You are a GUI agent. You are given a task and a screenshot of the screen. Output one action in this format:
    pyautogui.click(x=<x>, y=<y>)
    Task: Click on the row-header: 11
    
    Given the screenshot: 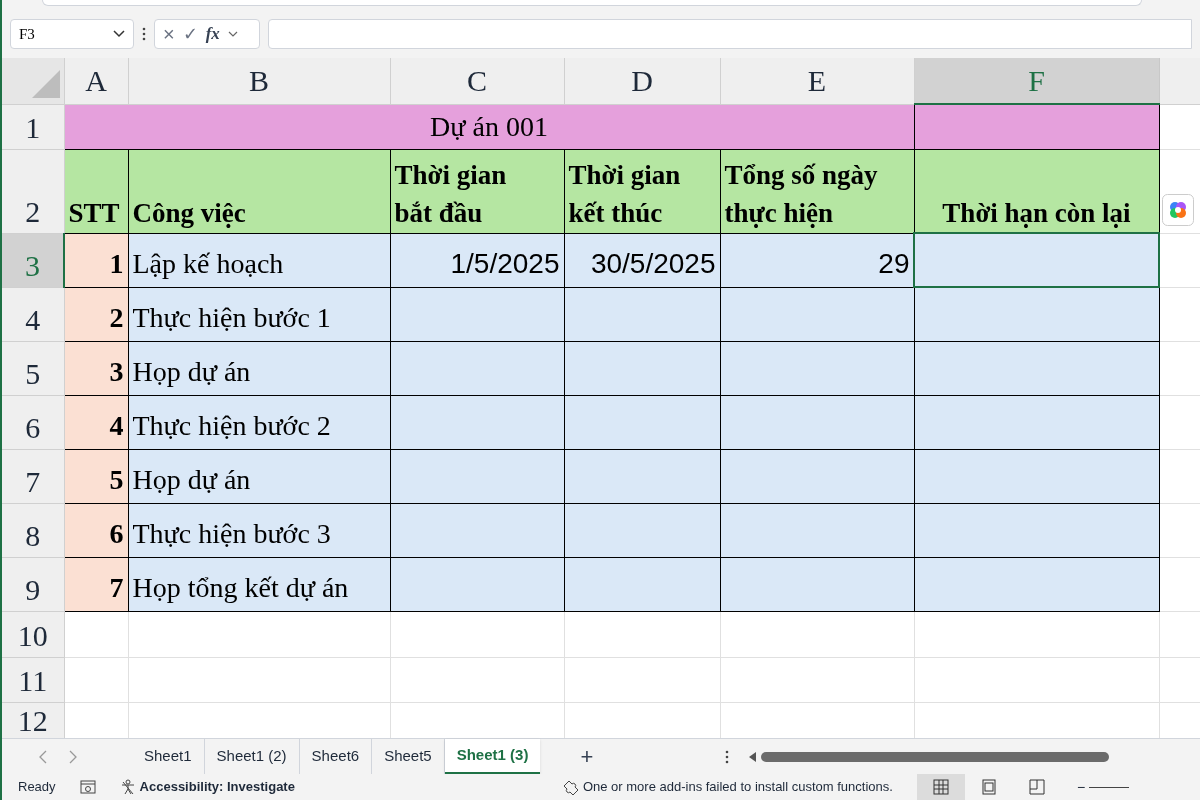 What is the action you would take?
    pyautogui.click(x=33, y=679)
    